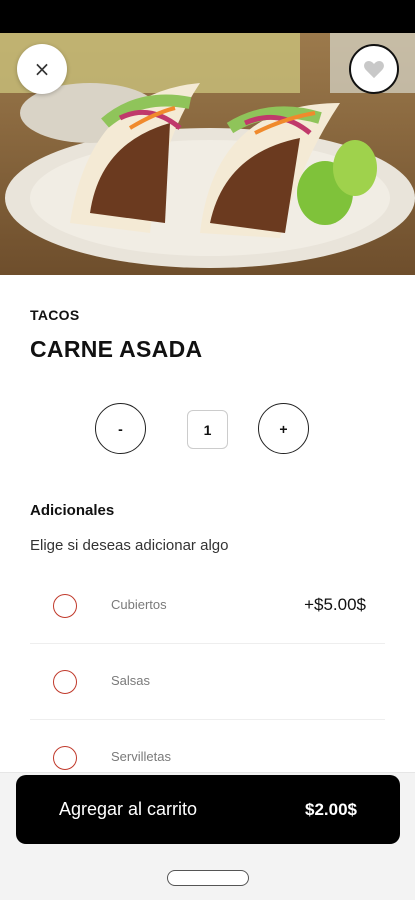  What do you see at coordinates (208, 809) in the screenshot?
I see `add-to-cart-button: Agregar al carrito $2.00$` at bounding box center [208, 809].